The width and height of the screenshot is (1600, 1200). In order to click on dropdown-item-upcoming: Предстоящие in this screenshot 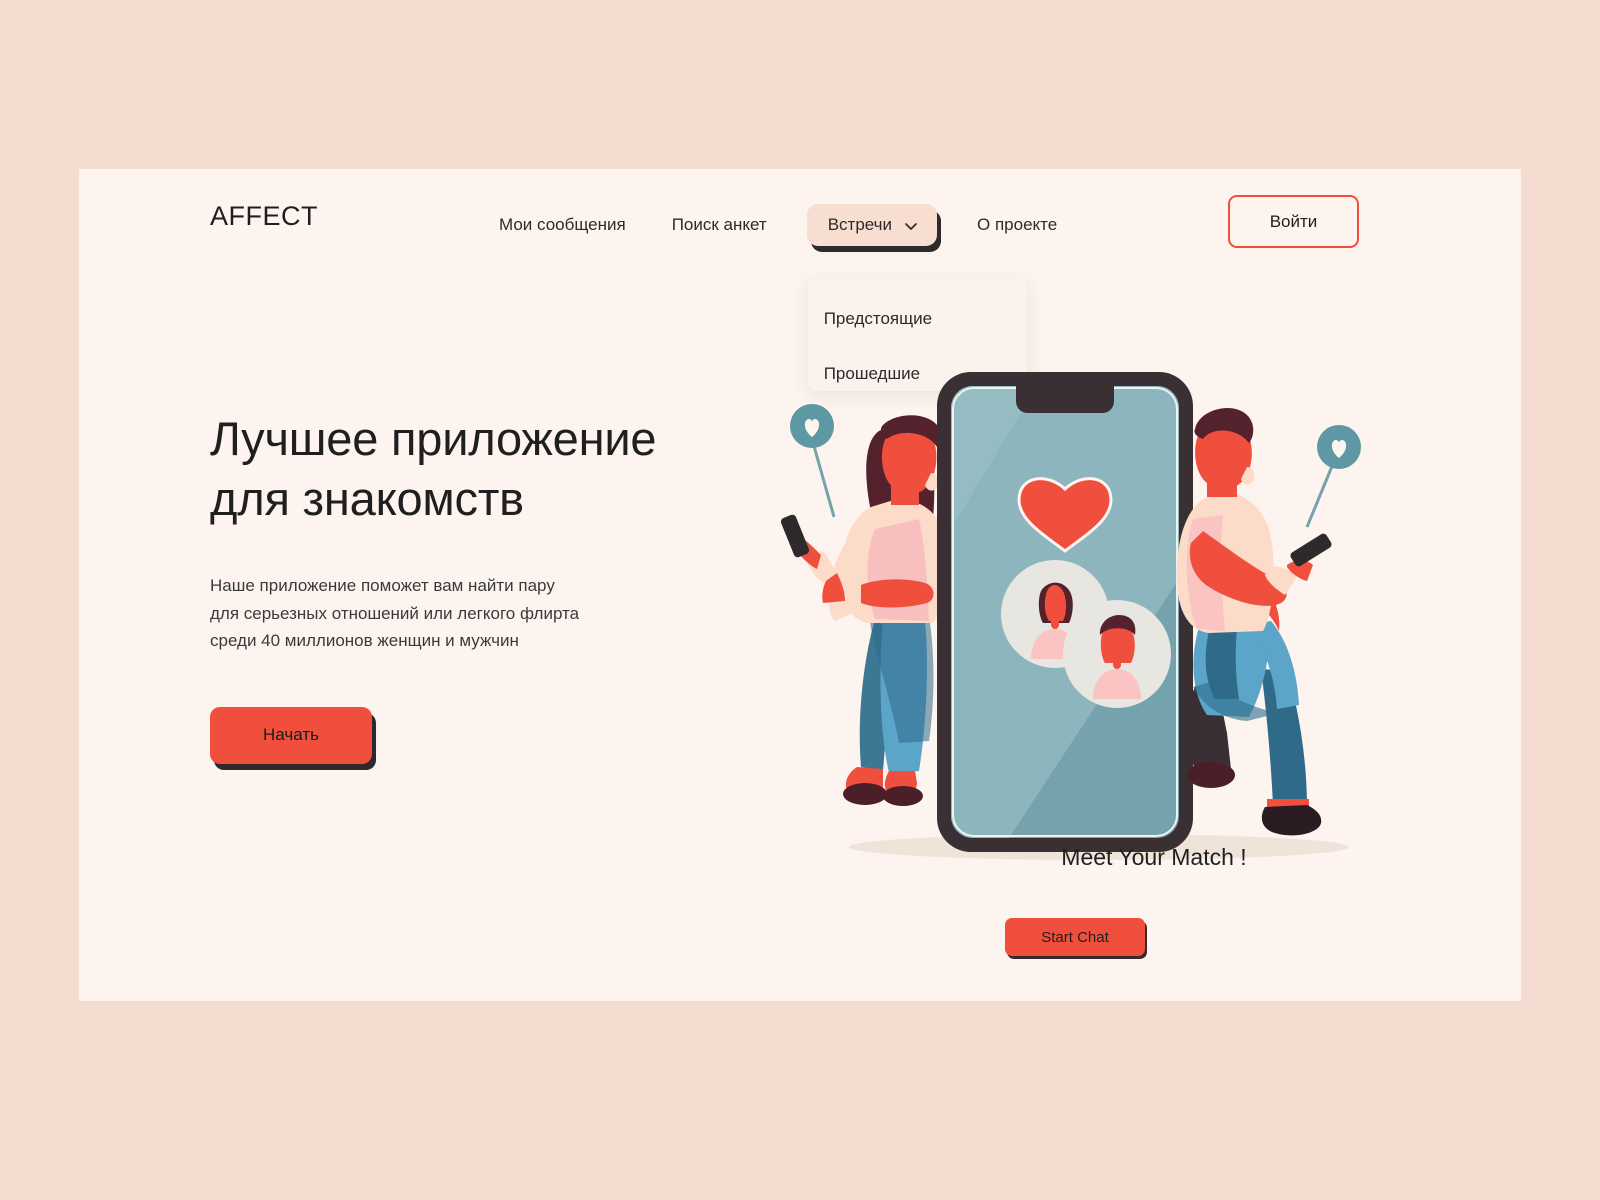, I will do `click(917, 319)`.